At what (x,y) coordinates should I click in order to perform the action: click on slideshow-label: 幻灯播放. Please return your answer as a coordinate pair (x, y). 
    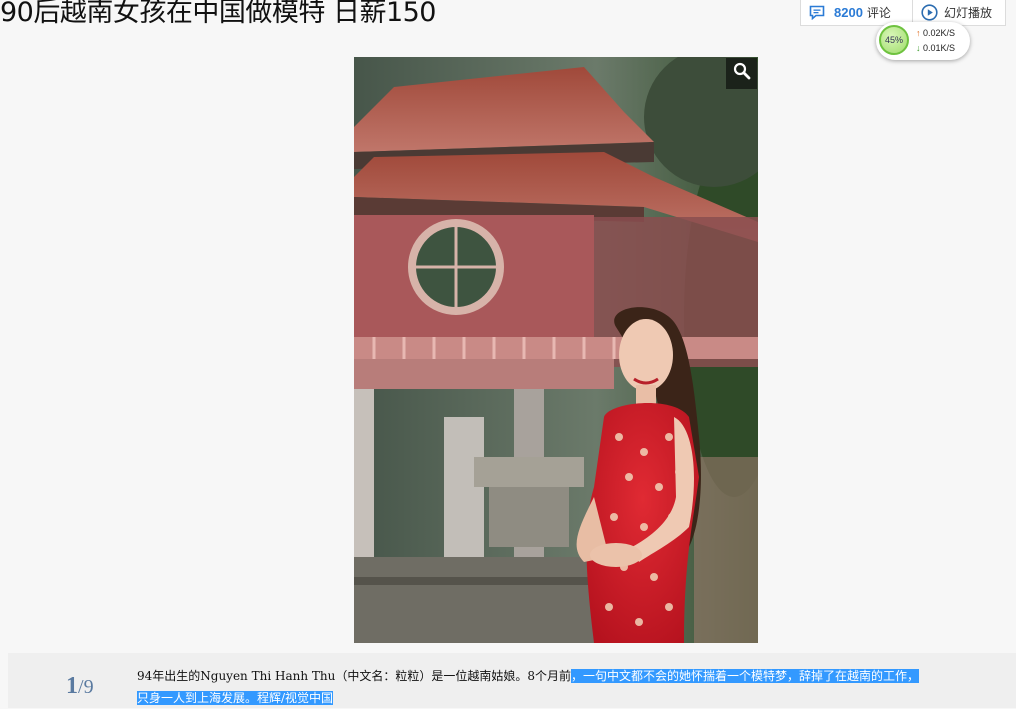
    Looking at the image, I should click on (968, 13).